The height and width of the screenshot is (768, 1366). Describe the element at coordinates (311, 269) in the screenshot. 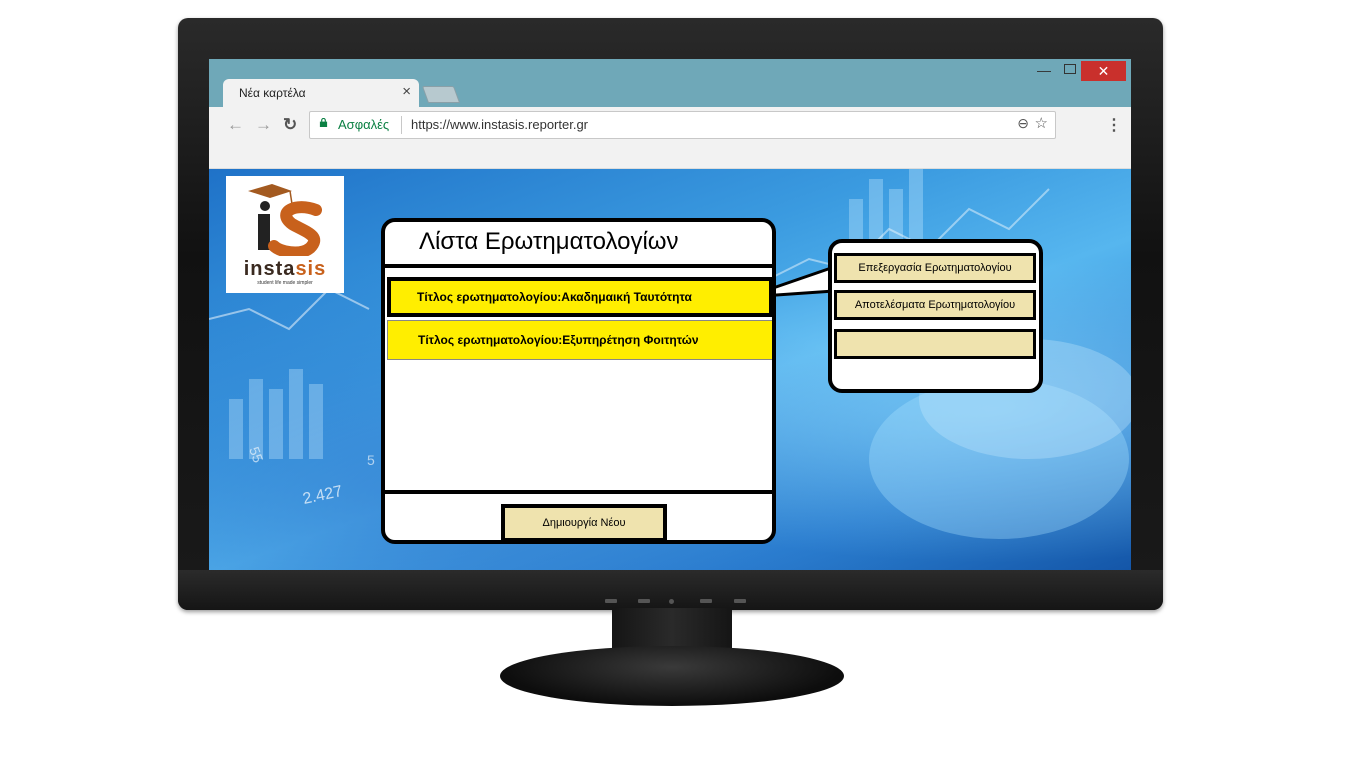

I see `logo-text-accent: sis` at that location.